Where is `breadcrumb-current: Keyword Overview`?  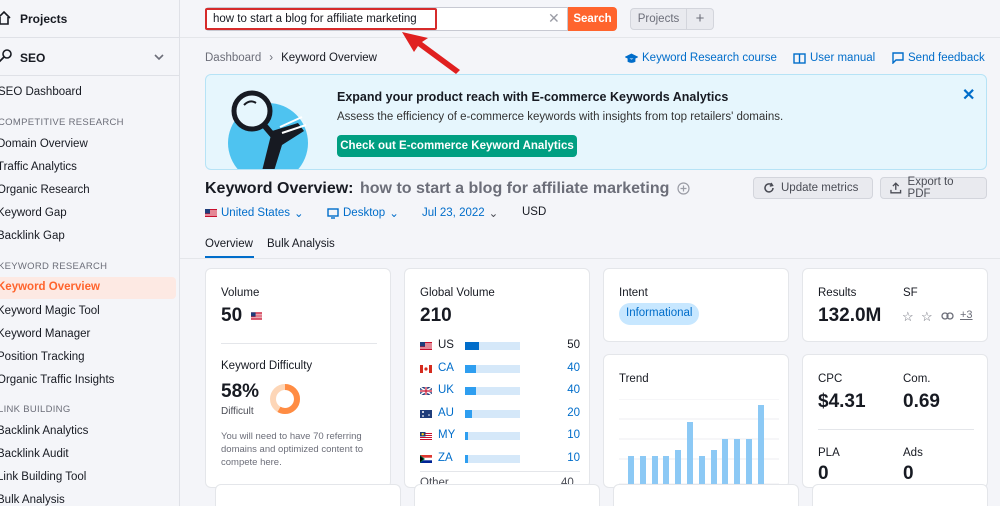
breadcrumb-current: Keyword Overview is located at coordinates (329, 58).